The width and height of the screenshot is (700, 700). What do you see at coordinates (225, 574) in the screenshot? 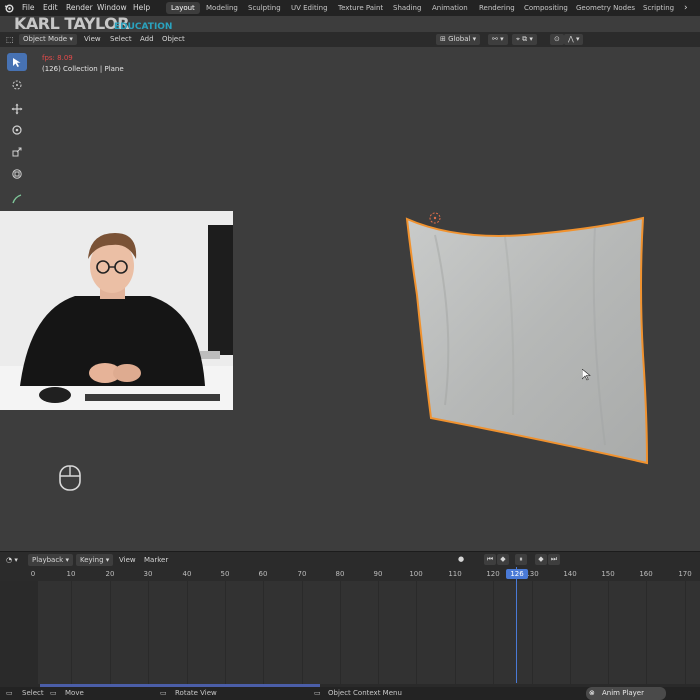
I see `tick-label: 50` at bounding box center [225, 574].